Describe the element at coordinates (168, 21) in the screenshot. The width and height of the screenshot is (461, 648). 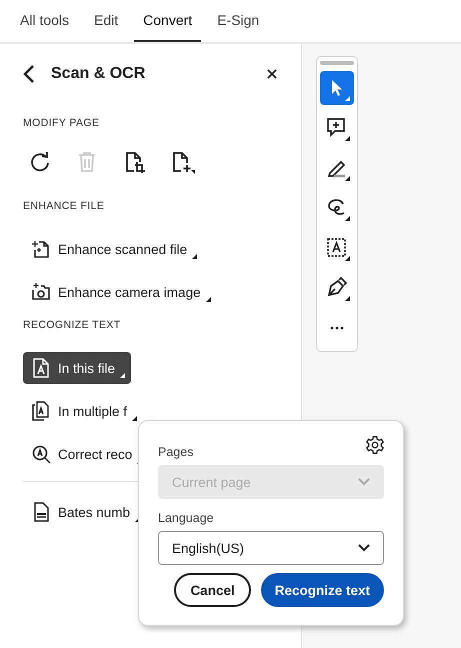
I see `nav-tab: Convert` at that location.